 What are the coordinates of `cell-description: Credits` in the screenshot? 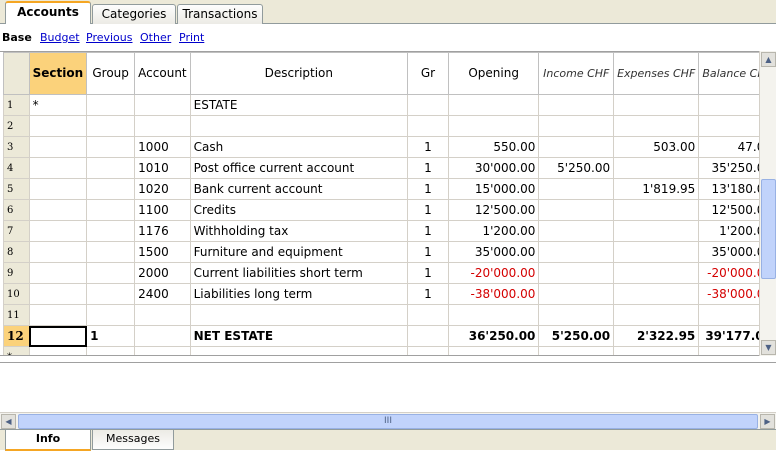 It's located at (299, 210).